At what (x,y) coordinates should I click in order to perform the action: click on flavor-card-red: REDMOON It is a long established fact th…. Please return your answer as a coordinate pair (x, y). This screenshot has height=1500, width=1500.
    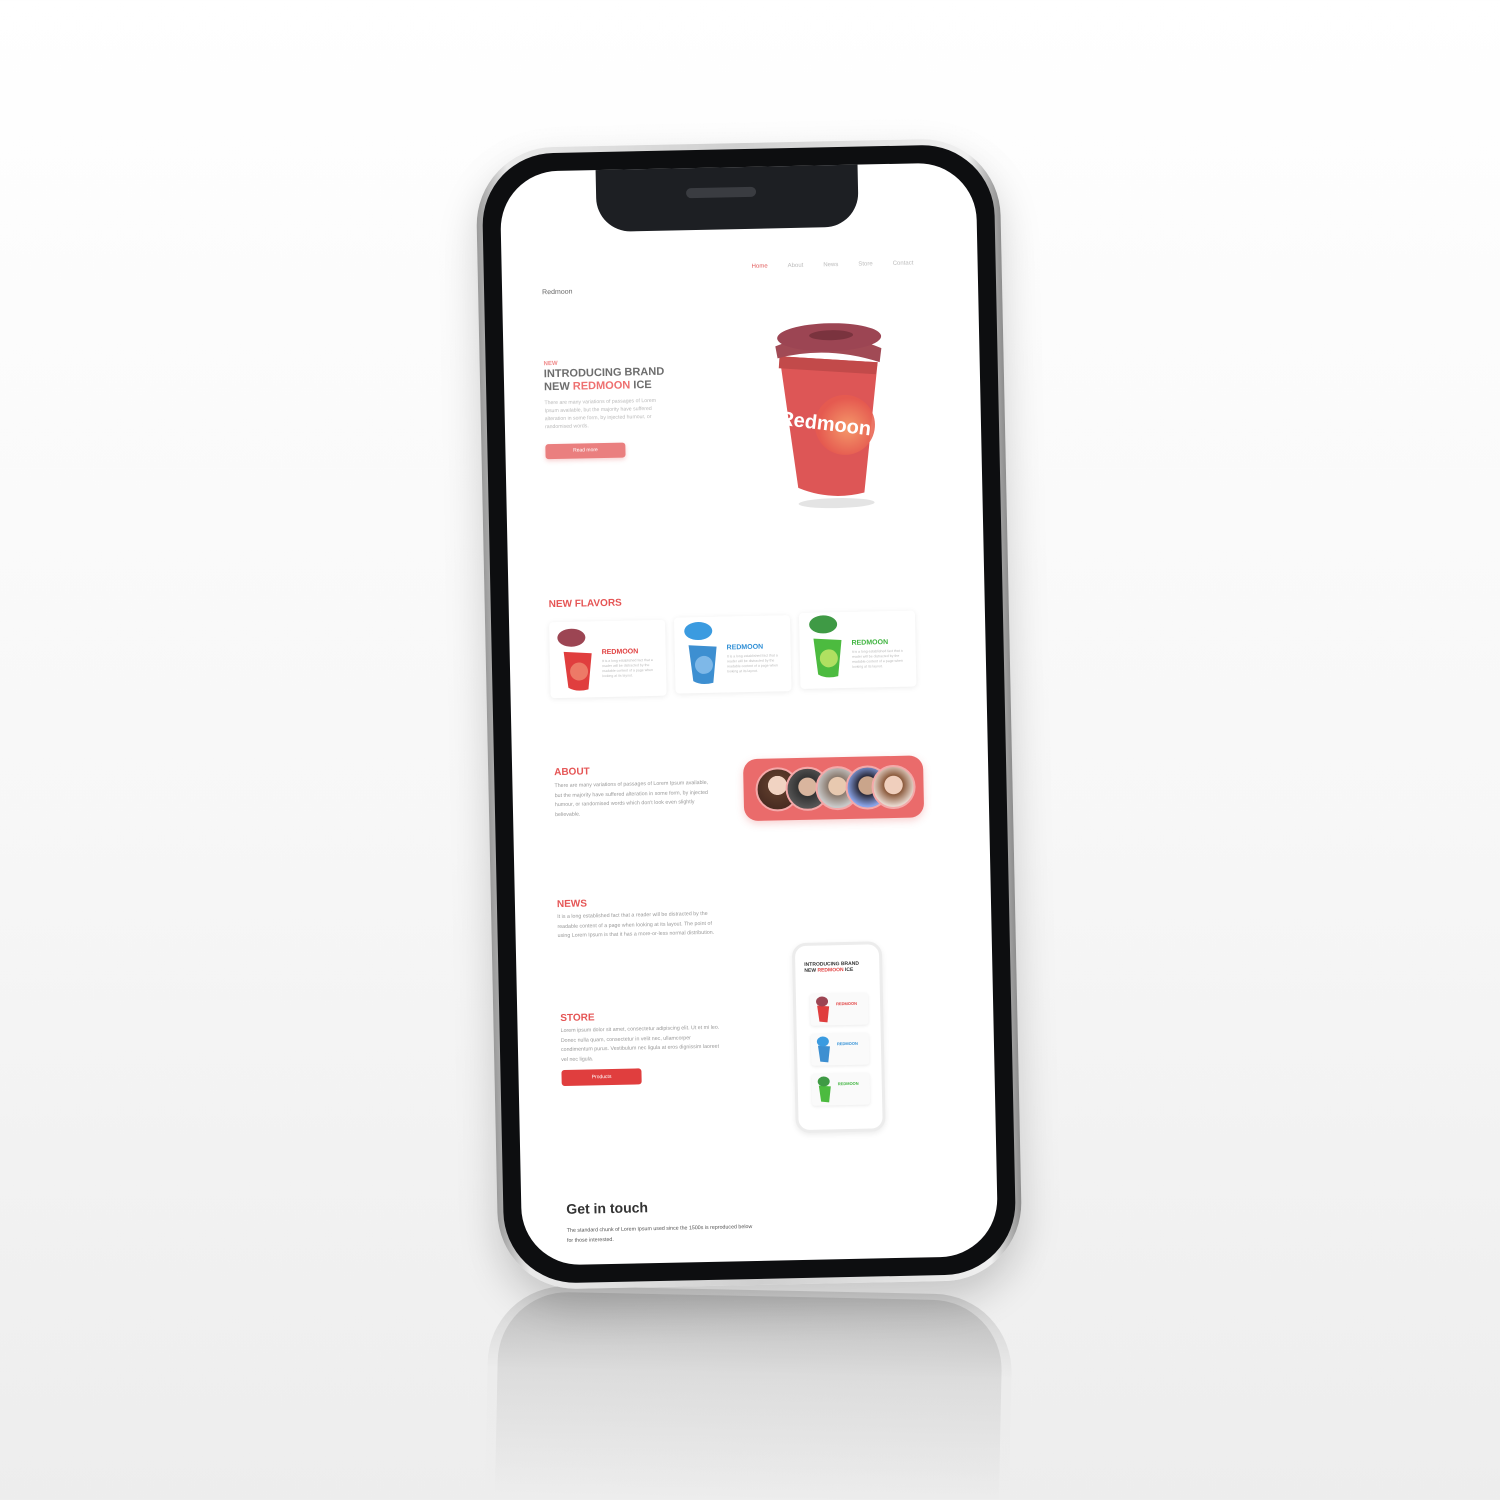
    Looking at the image, I should click on (608, 659).